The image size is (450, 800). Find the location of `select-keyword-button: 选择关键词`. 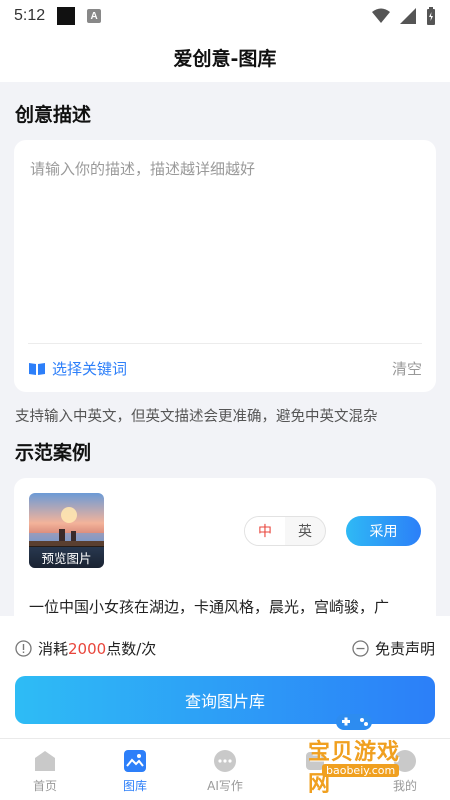

select-keyword-button: 选择关键词 is located at coordinates (77, 368).